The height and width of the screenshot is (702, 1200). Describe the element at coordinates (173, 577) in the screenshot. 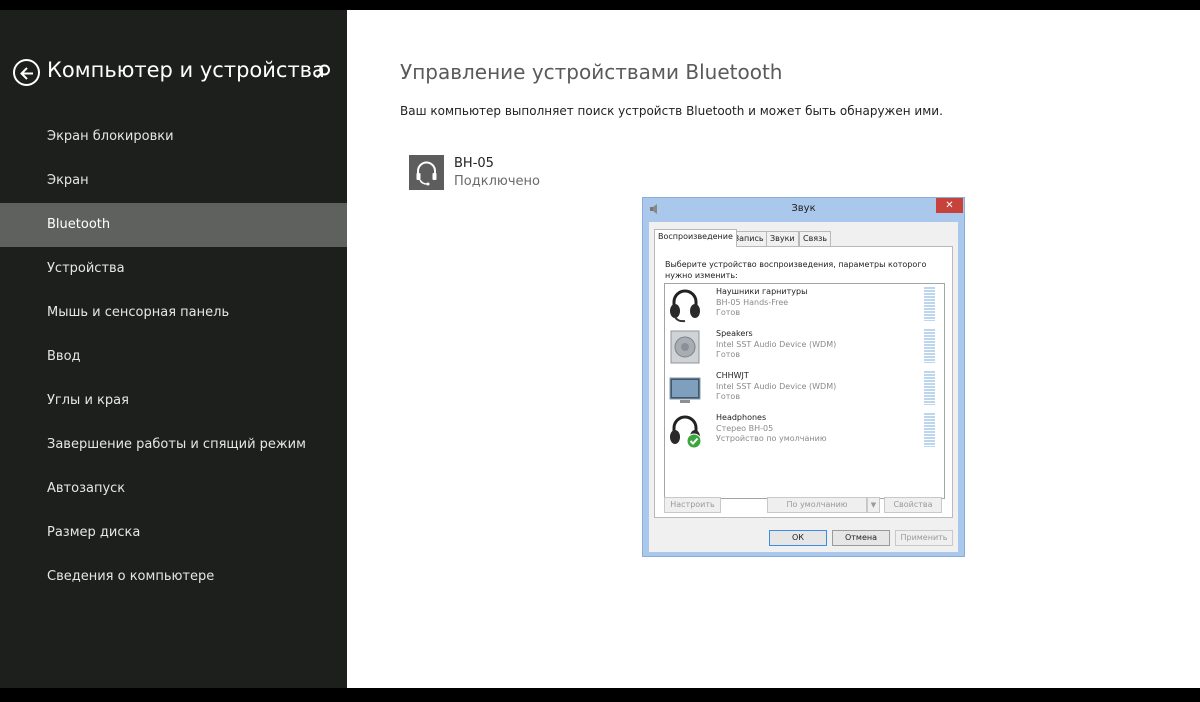

I see `sidebar-item-pc-info: Сведения о компьютере` at that location.